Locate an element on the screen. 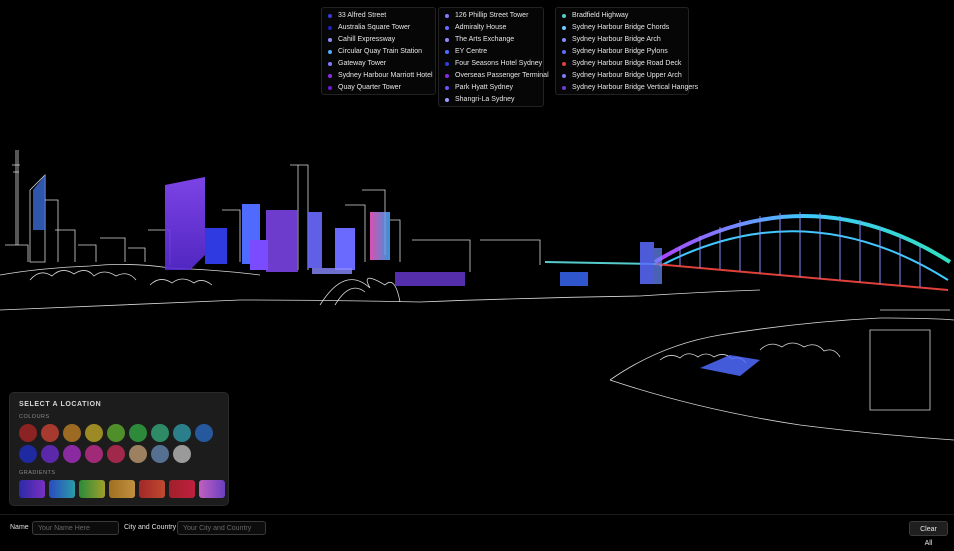 The width and height of the screenshot is (954, 551). legend-item: 33 Alfred Street is located at coordinates (378, 16).